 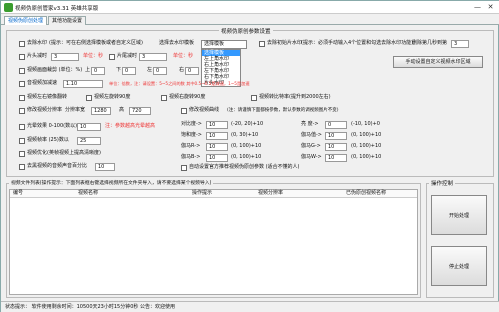 I want to click on curve-checkbox, so click(x=184, y=111).